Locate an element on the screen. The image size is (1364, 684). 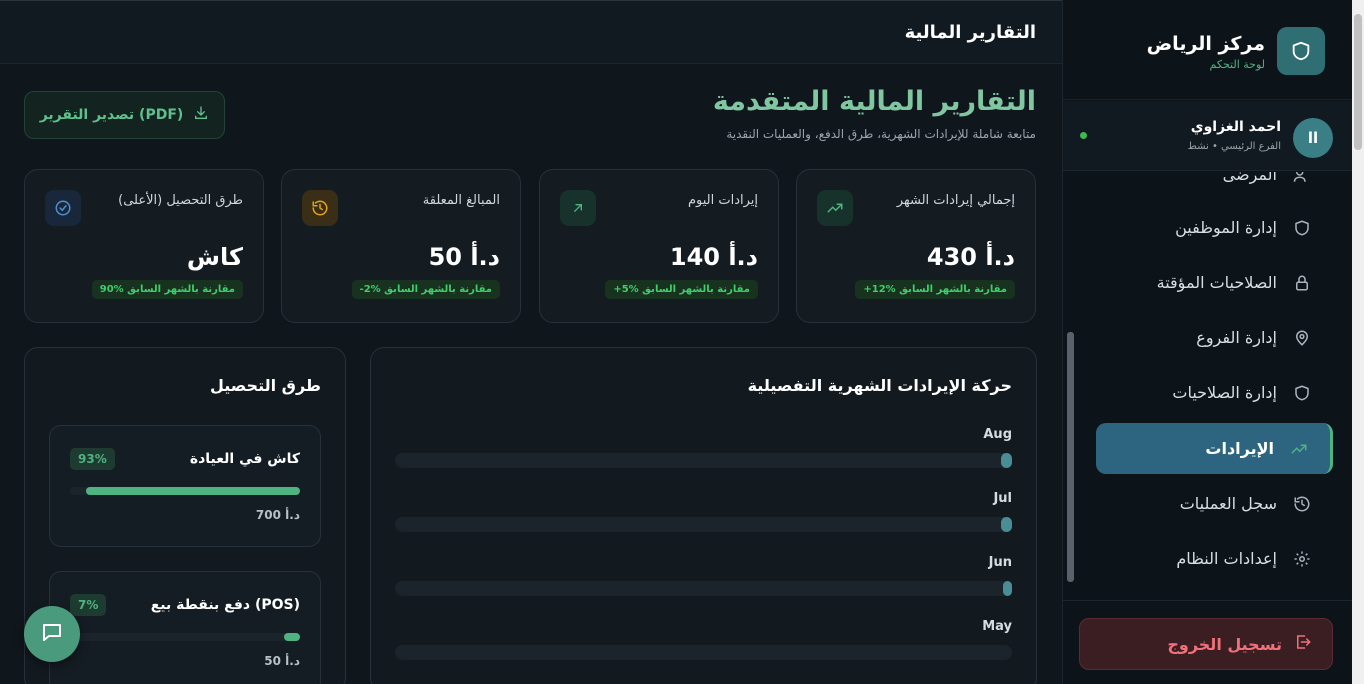
stat-trend: +5% مقارنة بالشهر السابق is located at coordinates (681, 289).